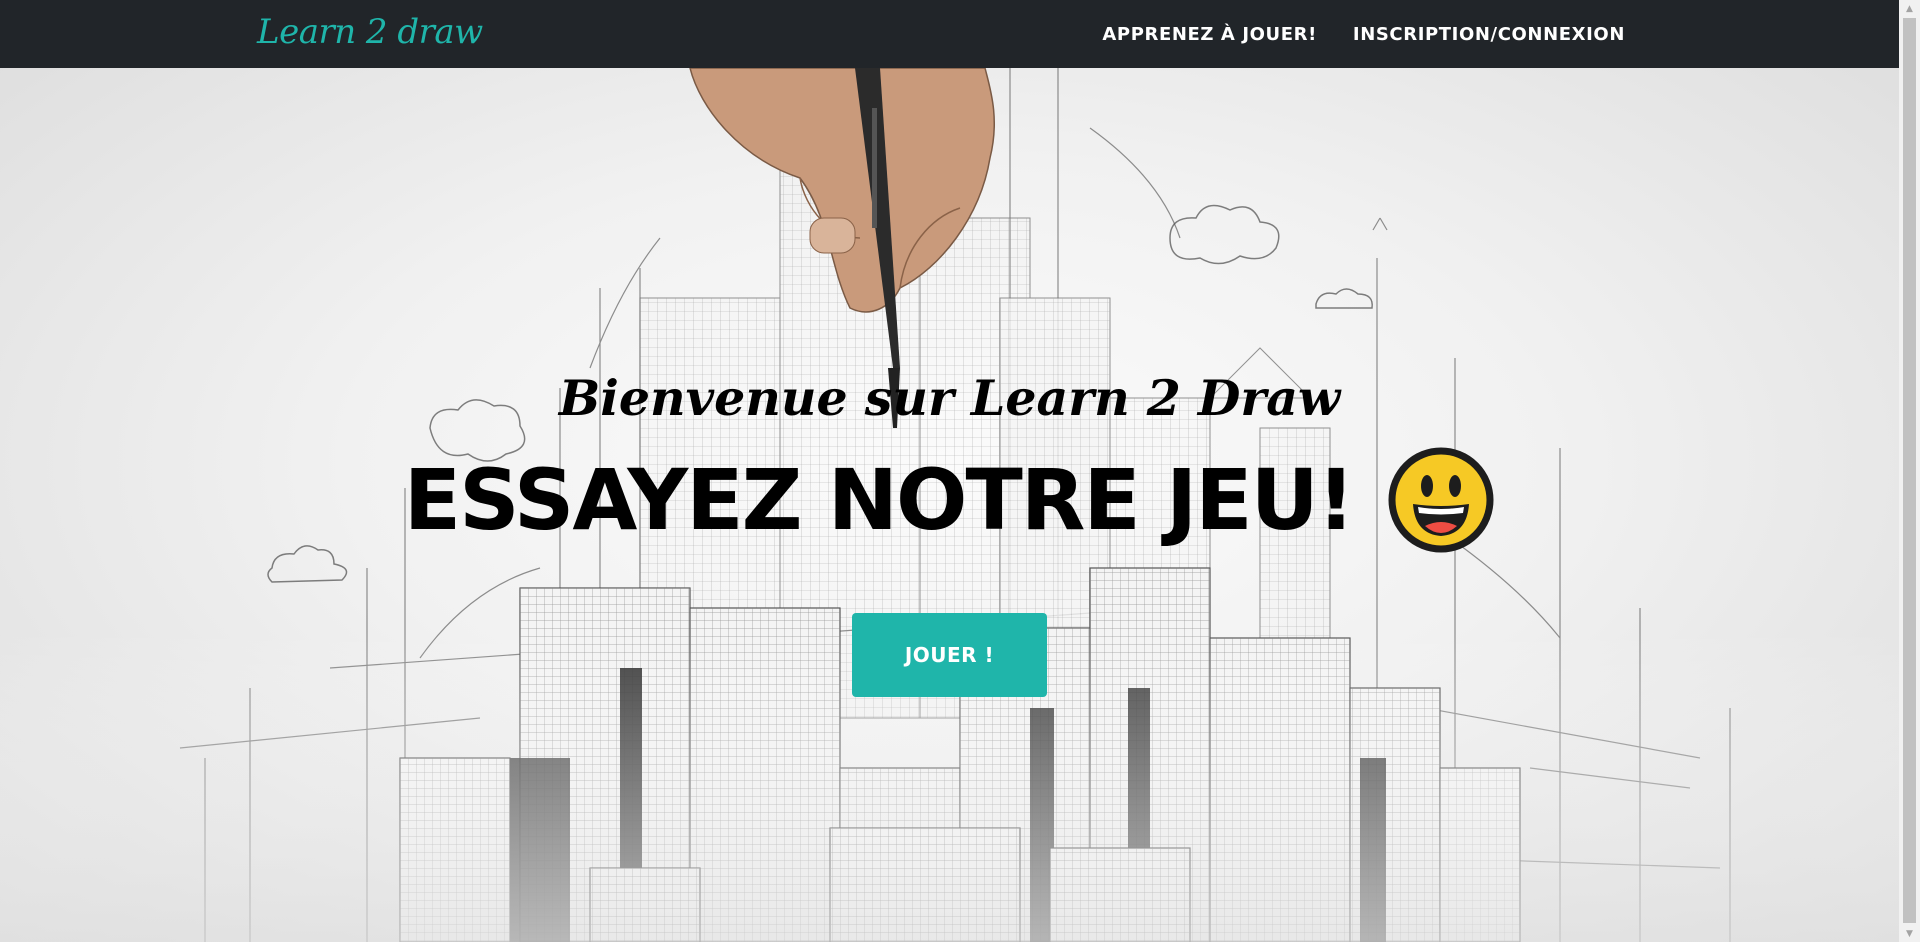 The height and width of the screenshot is (942, 1920). Describe the element at coordinates (949, 398) in the screenshot. I see `hero-subheading: Bienvenue sur Learn 2 Draw` at that location.